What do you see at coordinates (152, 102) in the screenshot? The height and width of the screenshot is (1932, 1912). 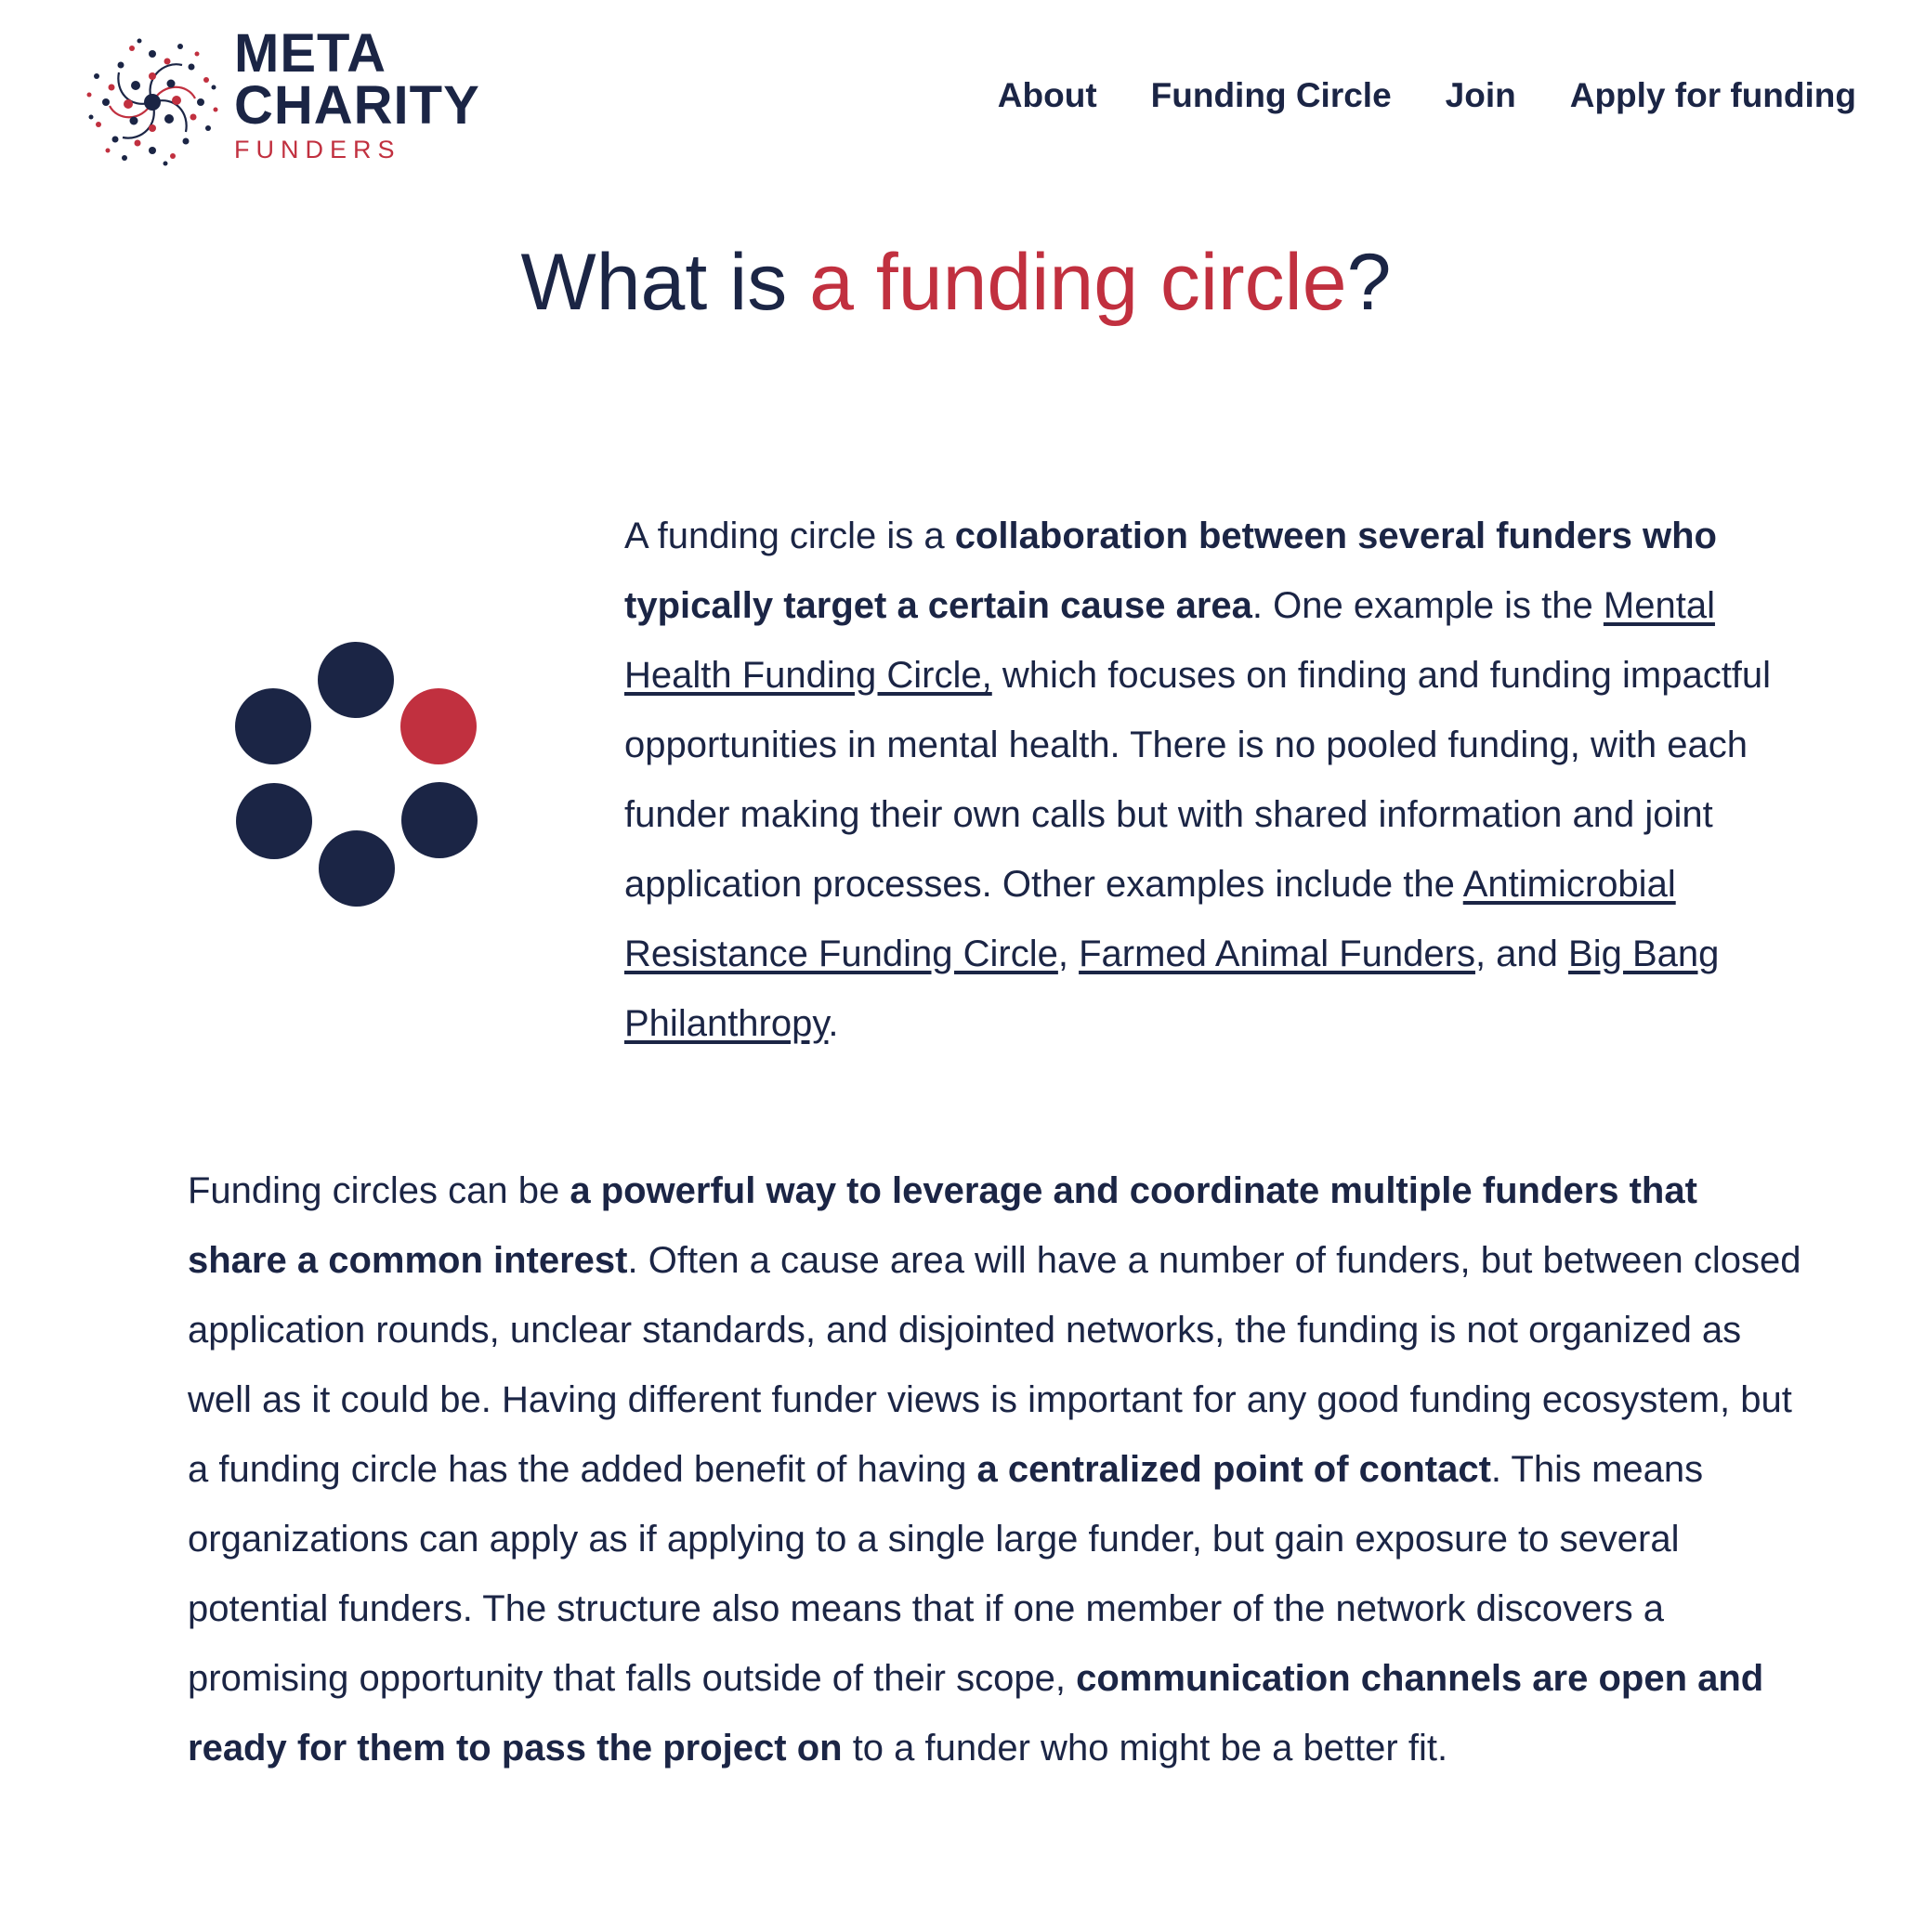 I see `logo-dots-icon` at bounding box center [152, 102].